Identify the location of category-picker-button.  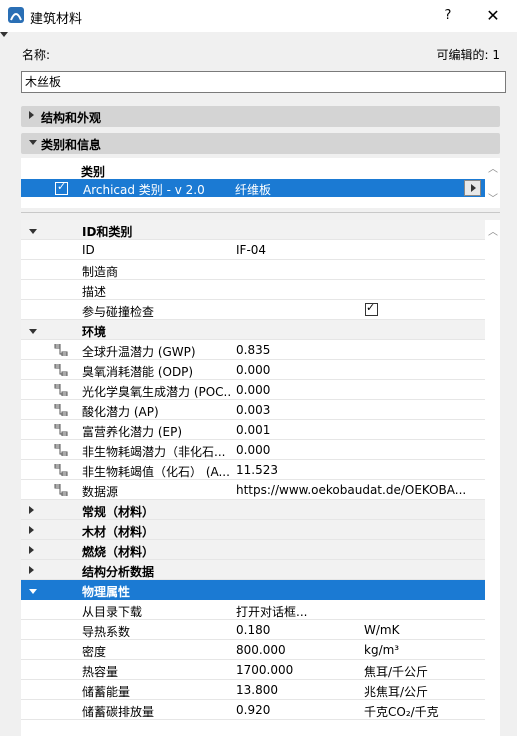
(472, 188).